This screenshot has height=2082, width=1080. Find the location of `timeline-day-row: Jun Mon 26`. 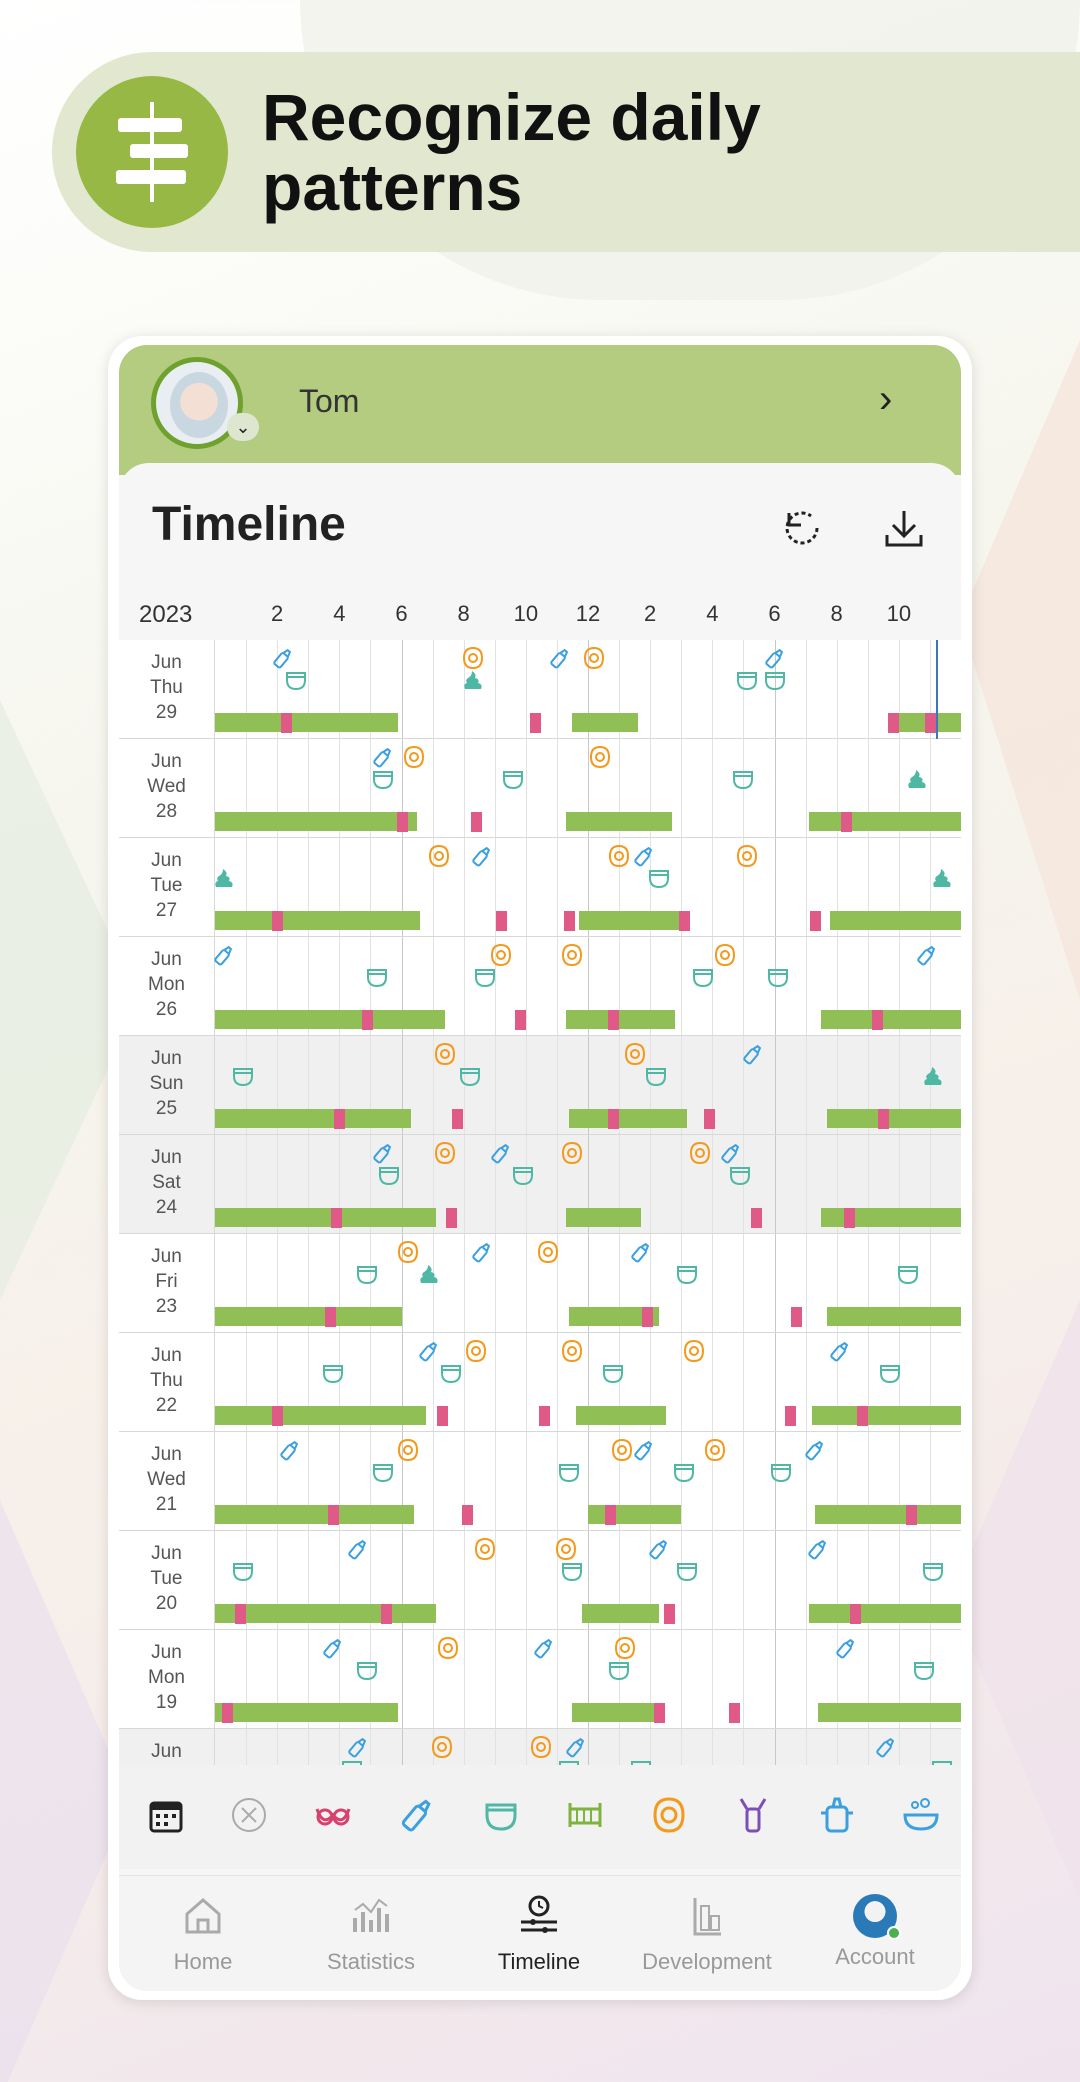

timeline-day-row: Jun Mon 26 is located at coordinates (540, 986).